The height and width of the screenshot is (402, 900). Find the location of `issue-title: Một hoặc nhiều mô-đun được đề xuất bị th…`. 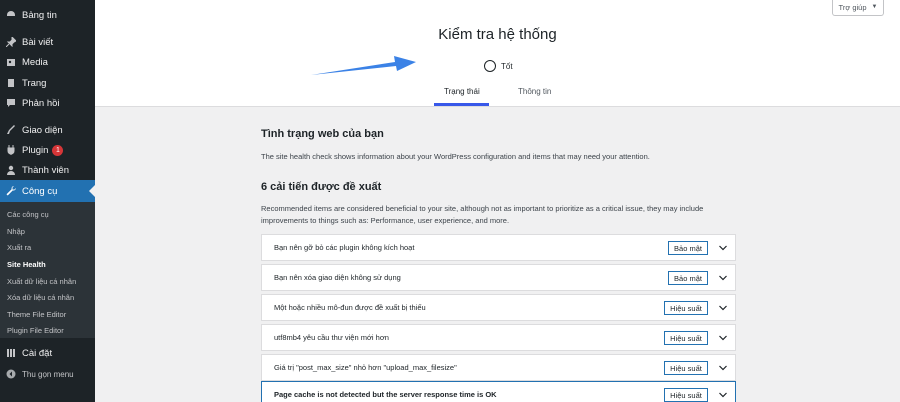

issue-title: Một hoặc nhiều mô-đun được đề xuất bị th… is located at coordinates (350, 307).